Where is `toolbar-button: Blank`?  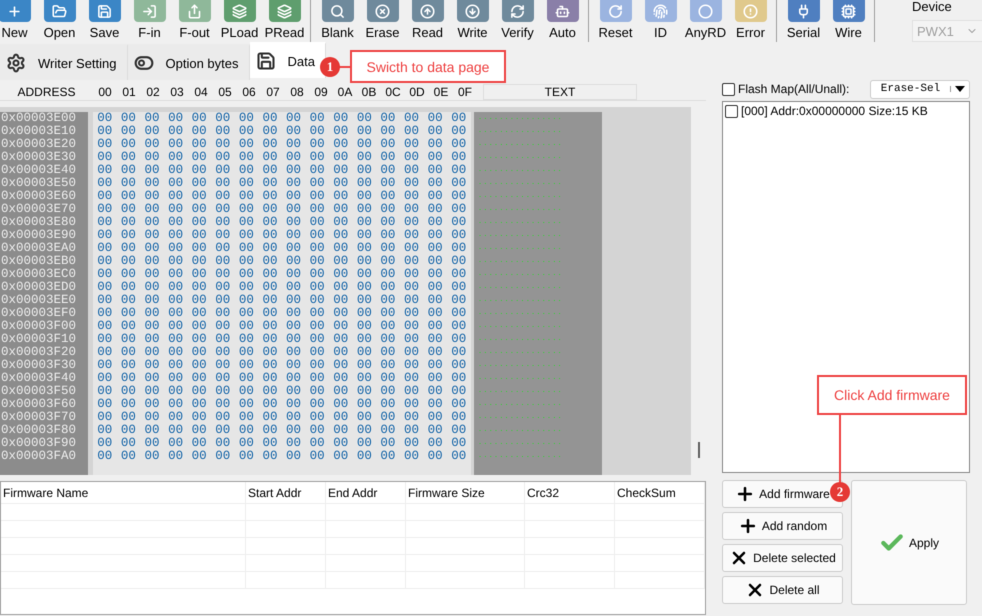
toolbar-button: Blank is located at coordinates (337, 22).